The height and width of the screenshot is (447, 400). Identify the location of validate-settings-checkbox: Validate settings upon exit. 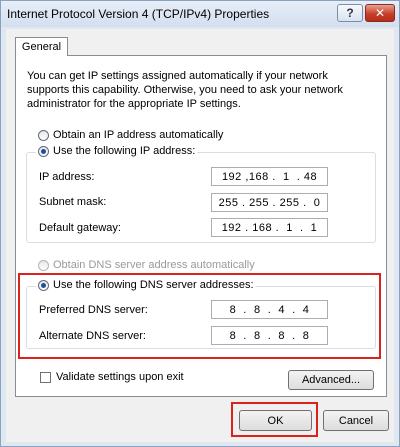
(112, 377).